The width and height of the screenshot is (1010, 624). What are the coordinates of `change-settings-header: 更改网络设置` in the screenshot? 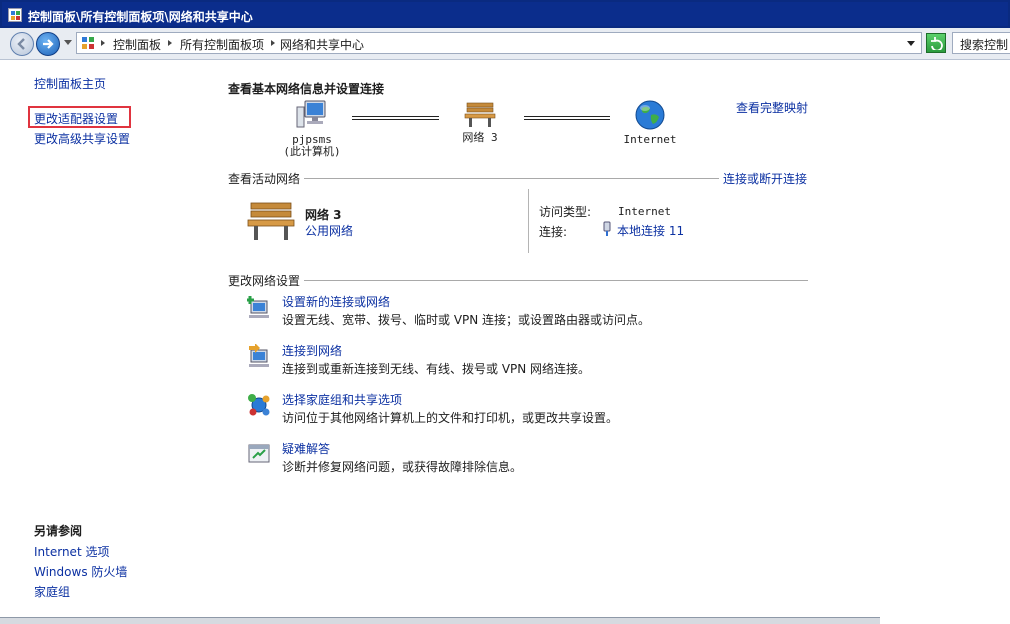 It's located at (518, 280).